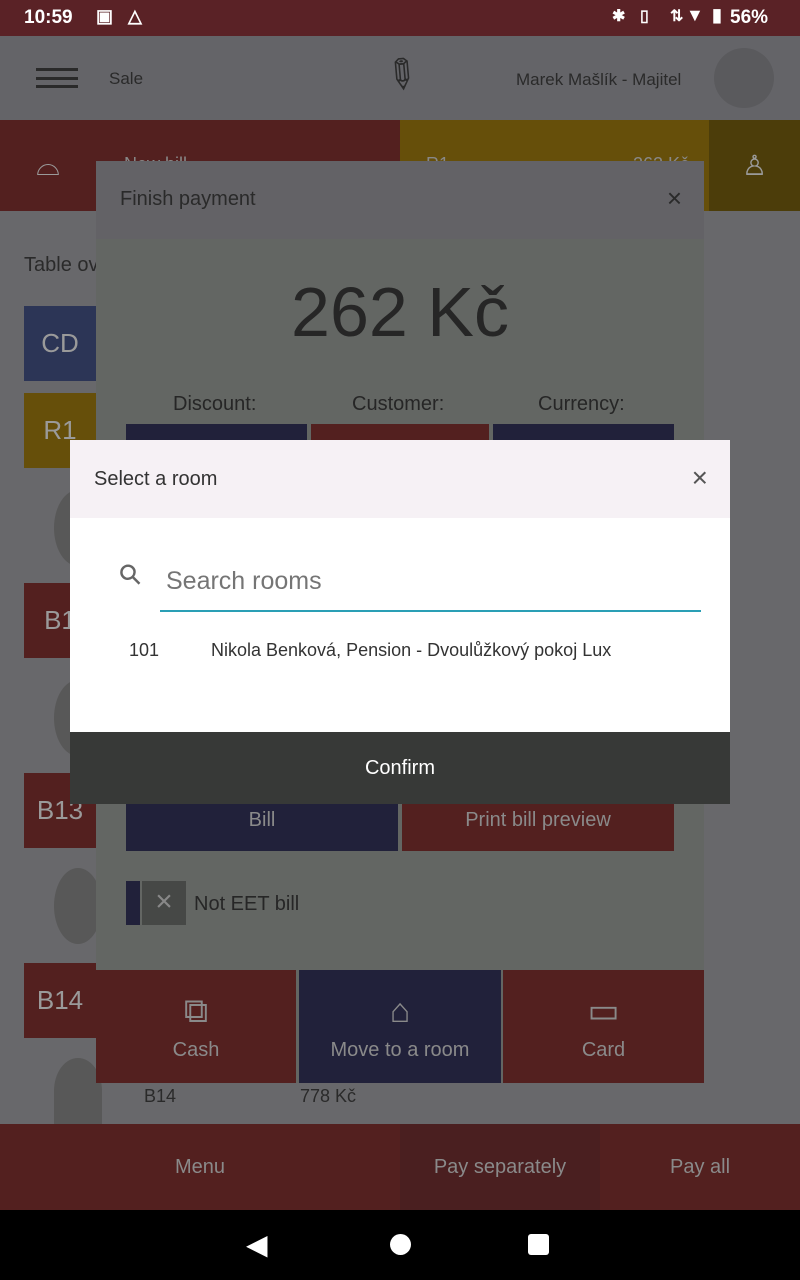  I want to click on waiter-icon: ⌓, so click(48, 165).